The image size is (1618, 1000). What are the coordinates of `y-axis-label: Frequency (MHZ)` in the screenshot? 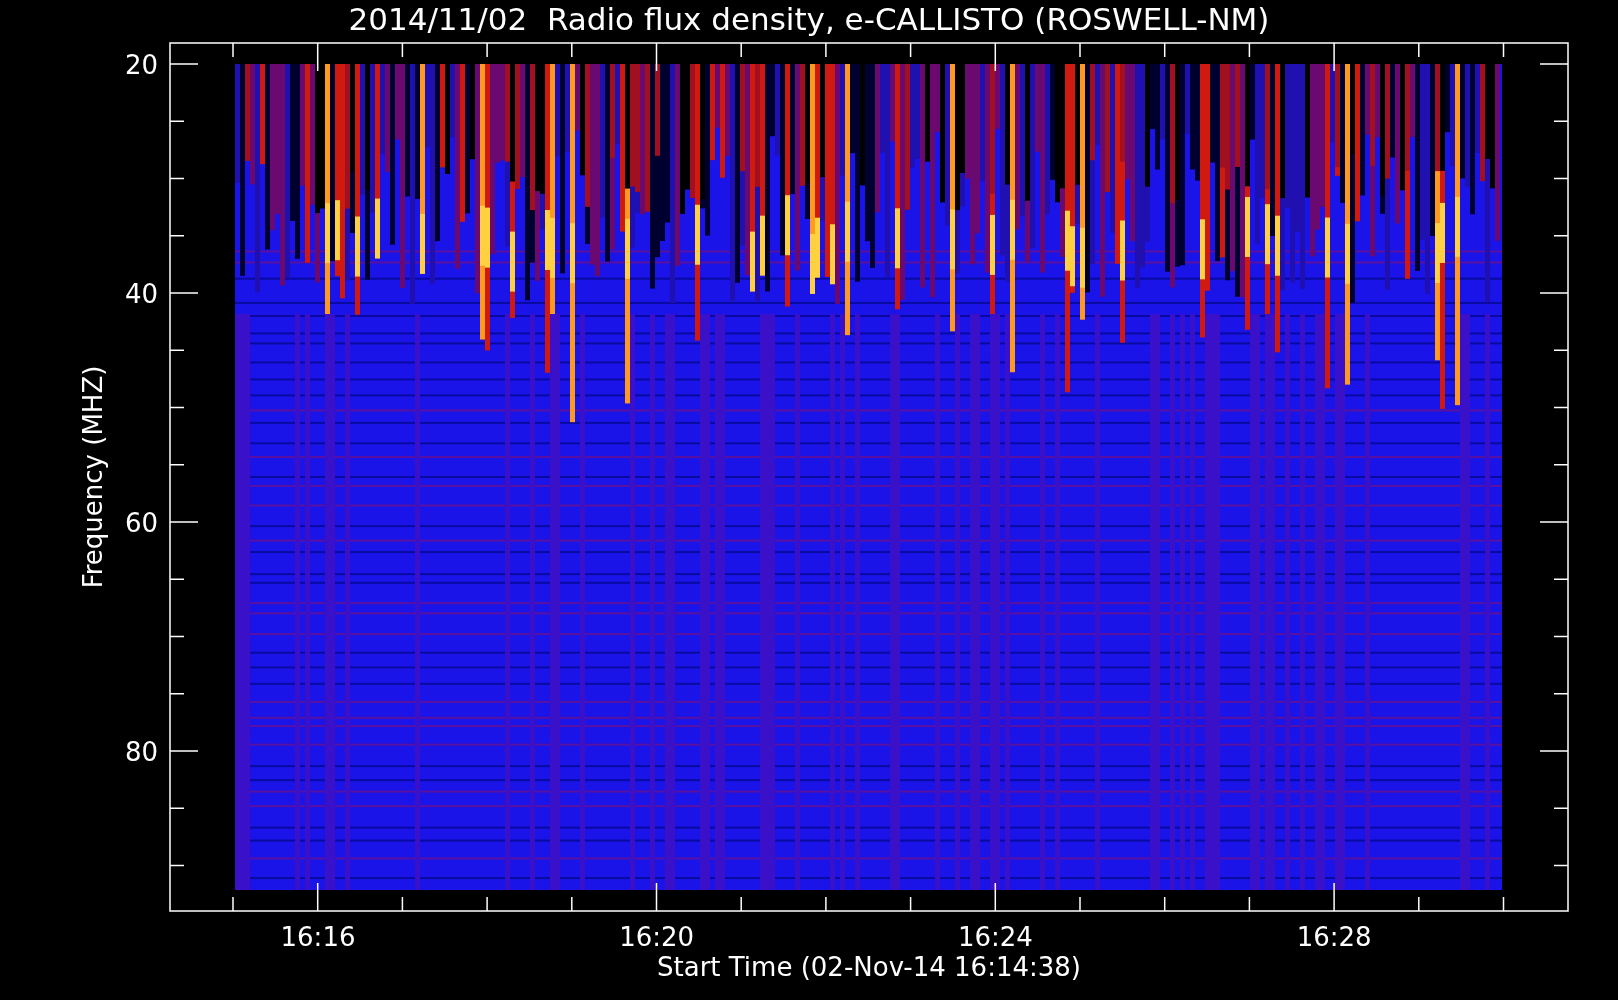 It's located at (93, 477).